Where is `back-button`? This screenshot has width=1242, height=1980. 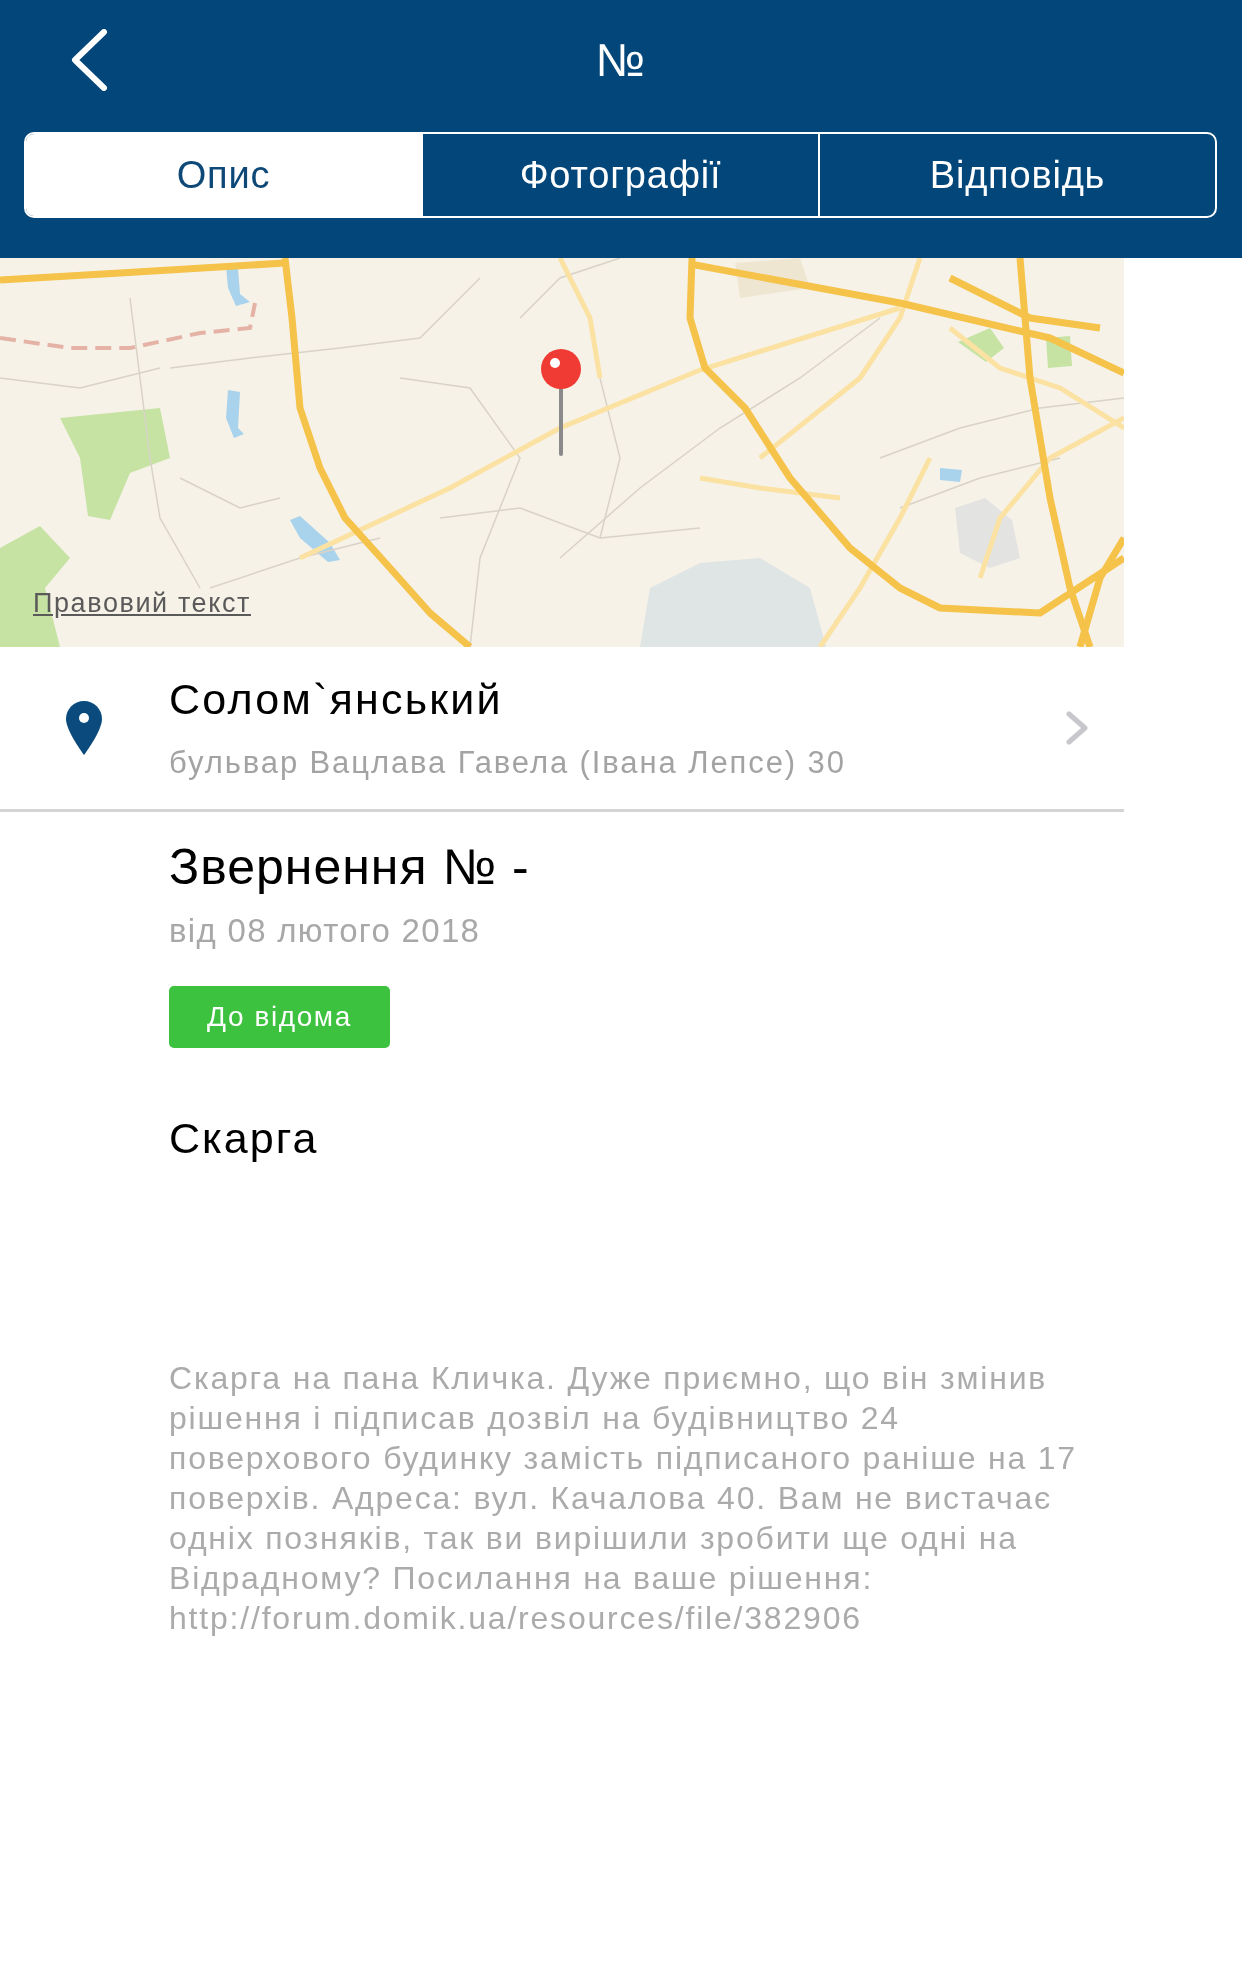 back-button is located at coordinates (89, 60).